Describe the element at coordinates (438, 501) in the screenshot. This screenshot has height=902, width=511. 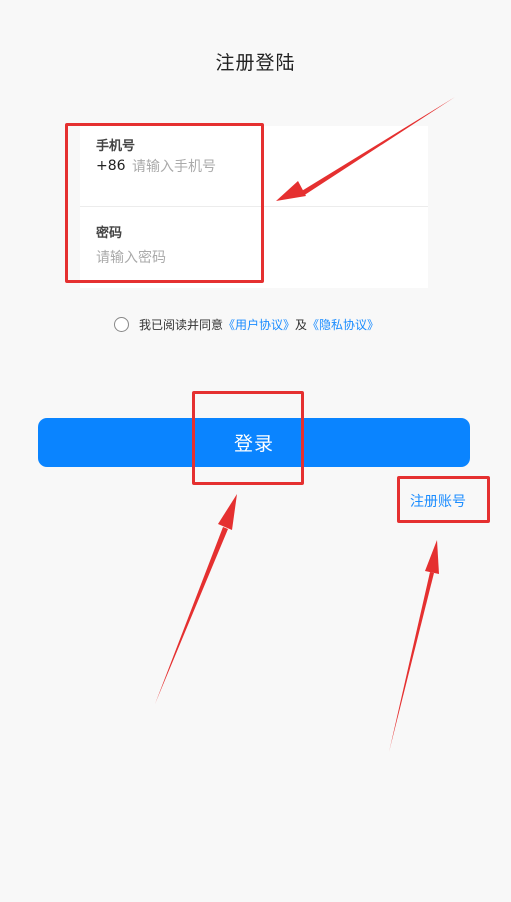
I see `register-account-link: 注册账号` at that location.